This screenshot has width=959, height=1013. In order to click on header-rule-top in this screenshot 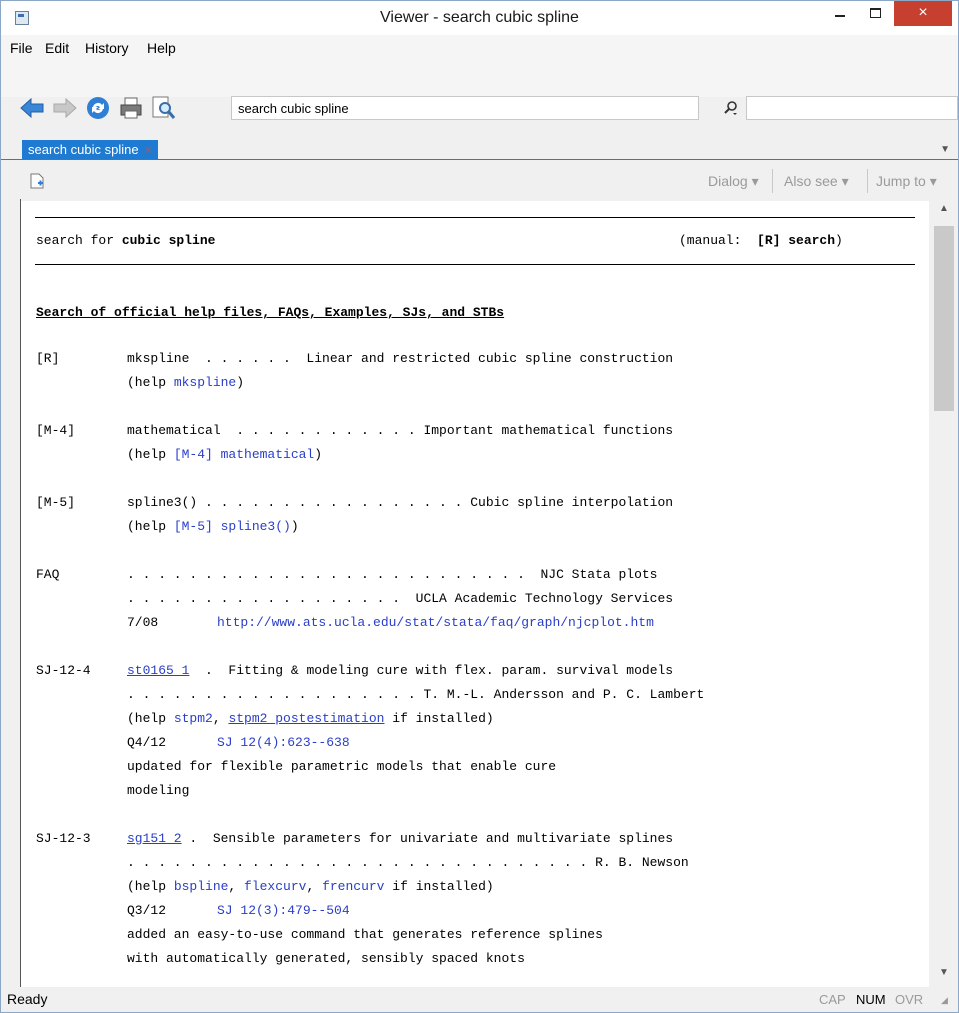, I will do `click(475, 217)`.